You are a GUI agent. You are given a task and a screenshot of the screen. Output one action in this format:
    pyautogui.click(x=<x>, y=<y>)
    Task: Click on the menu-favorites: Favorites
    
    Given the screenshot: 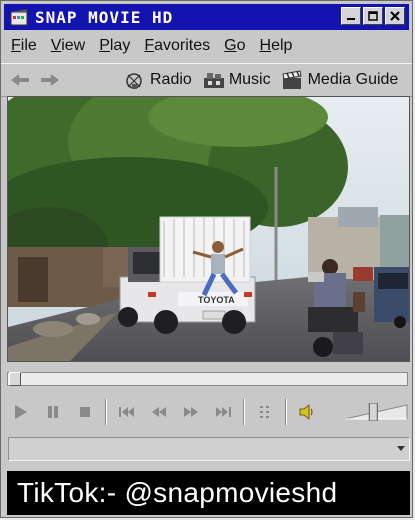 What is the action you would take?
    pyautogui.click(x=177, y=48)
    